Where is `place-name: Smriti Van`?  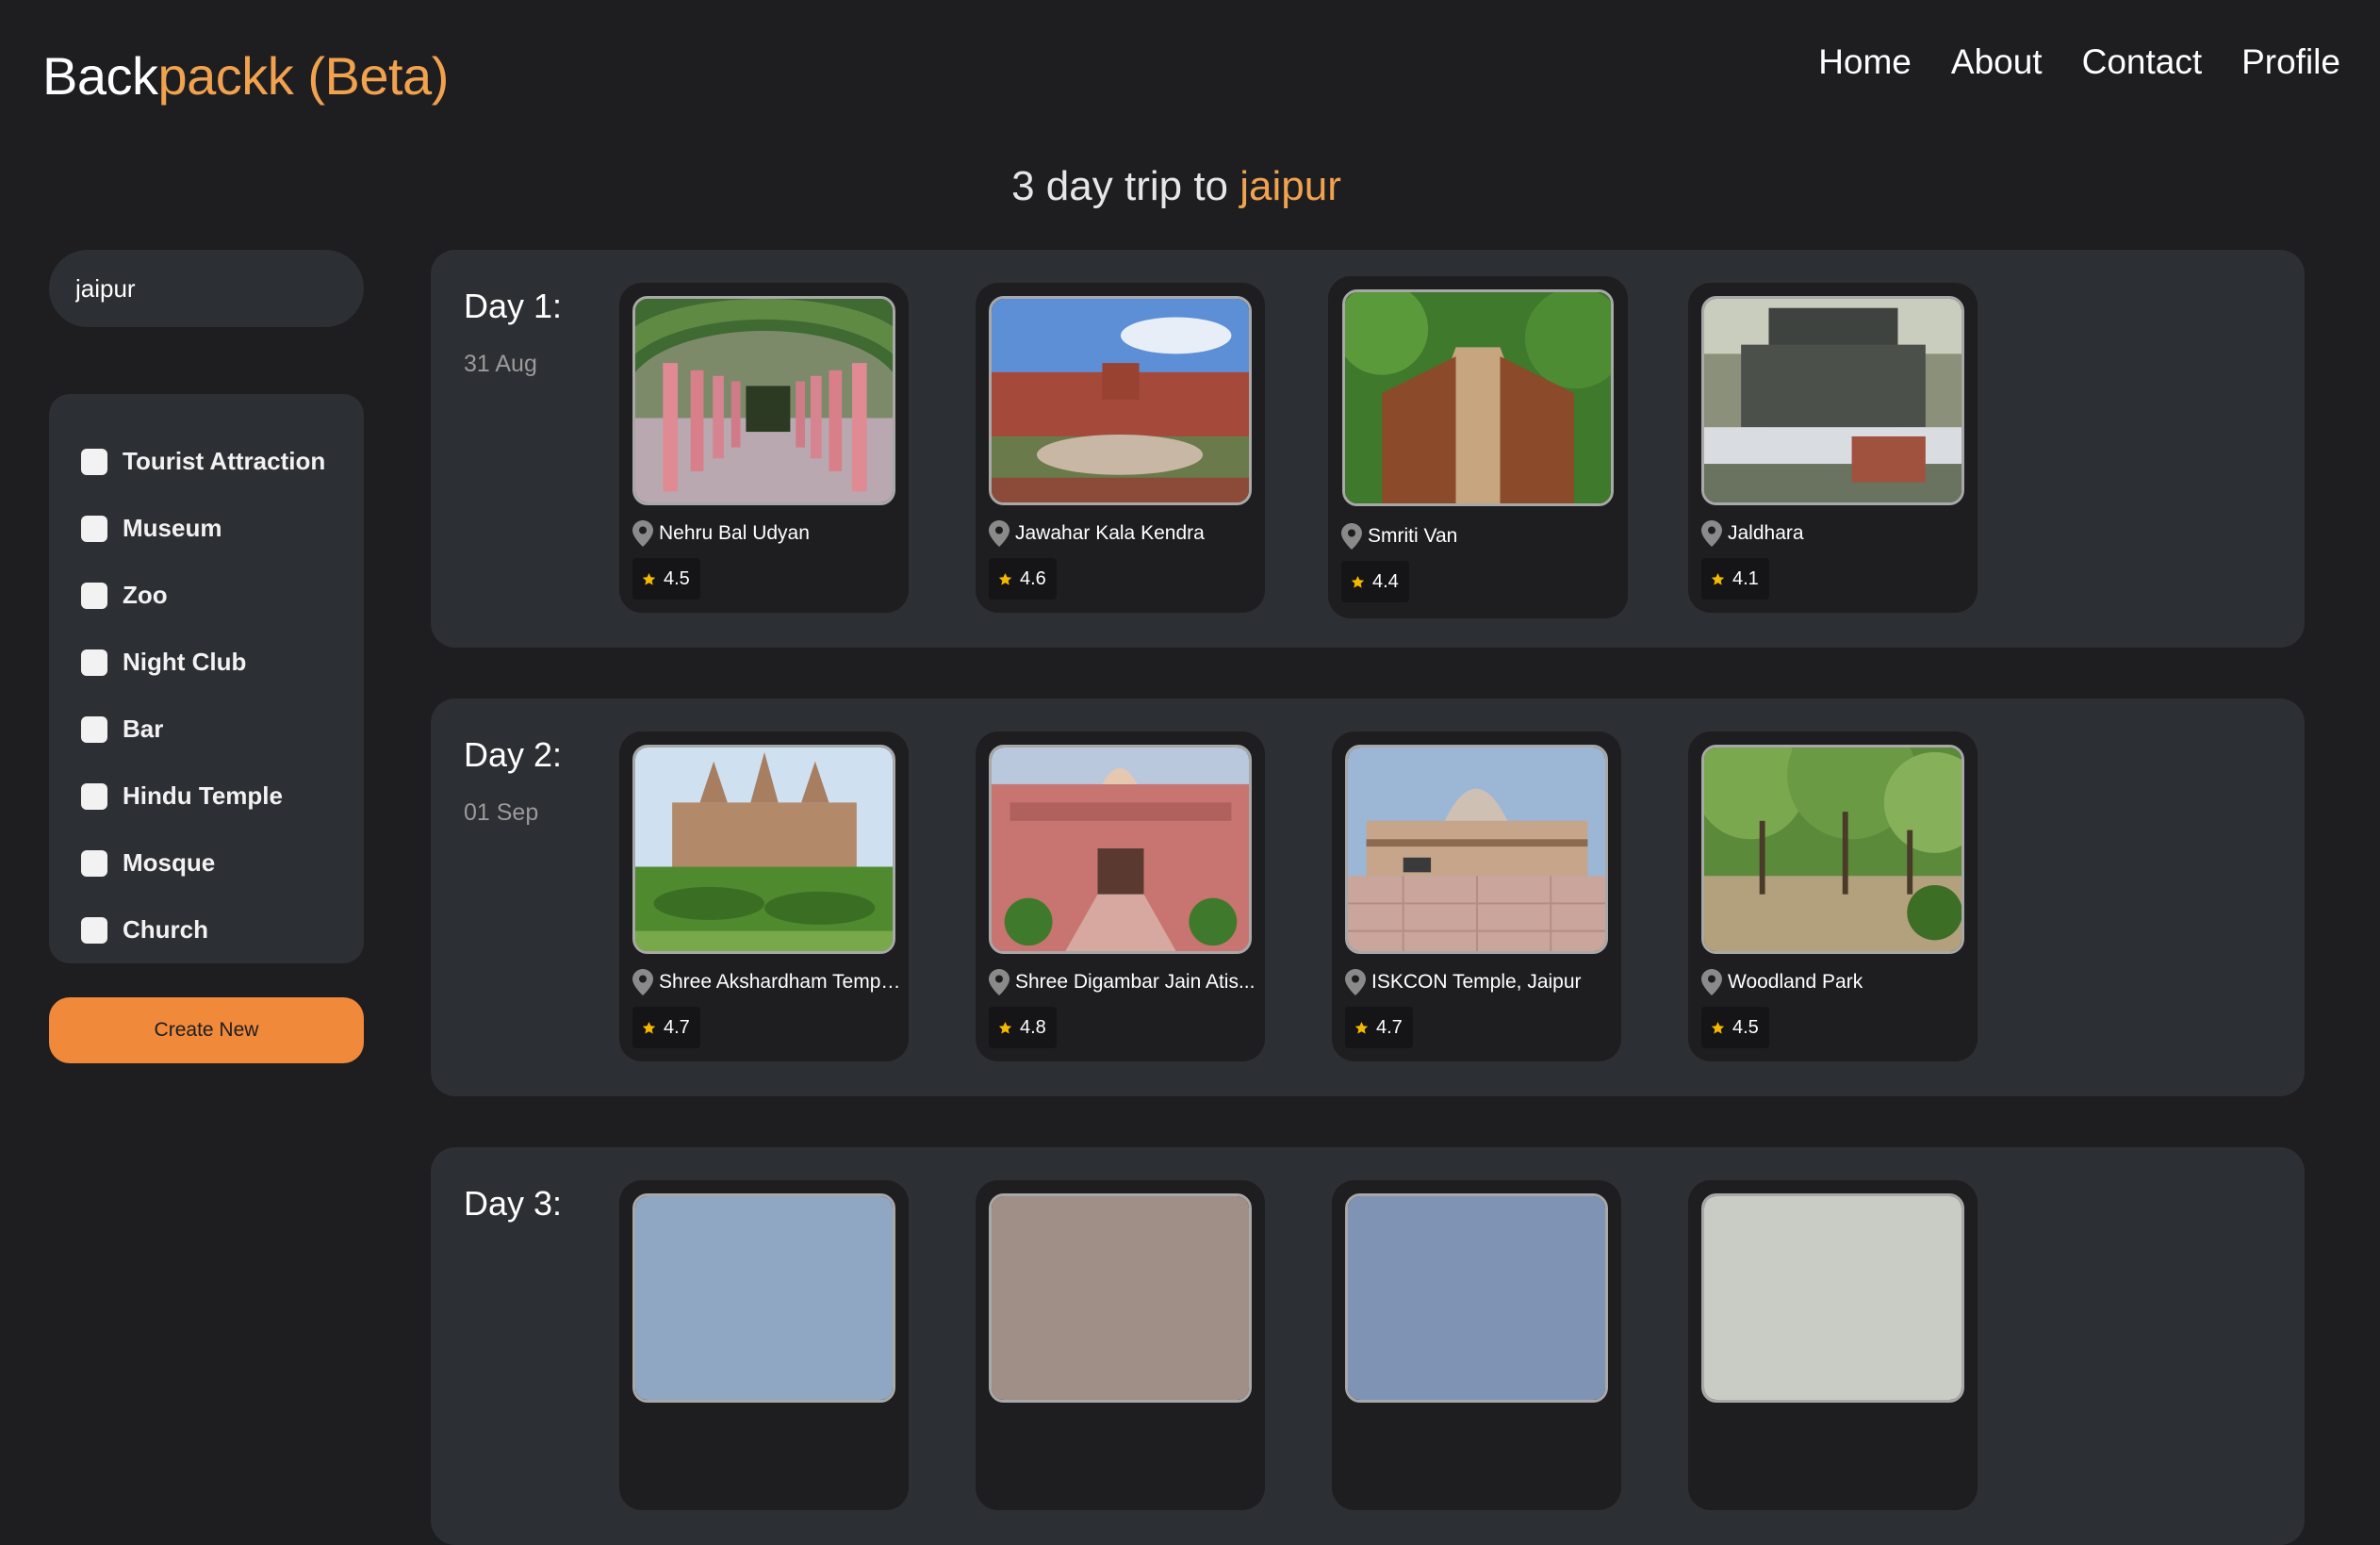 place-name: Smriti Van is located at coordinates (1413, 536).